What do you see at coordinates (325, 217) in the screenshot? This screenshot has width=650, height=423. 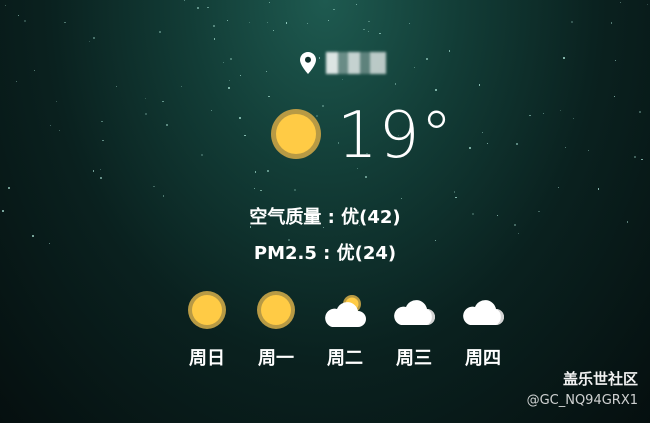 I see `air-quality-index: 空气质量 : 优(42)` at bounding box center [325, 217].